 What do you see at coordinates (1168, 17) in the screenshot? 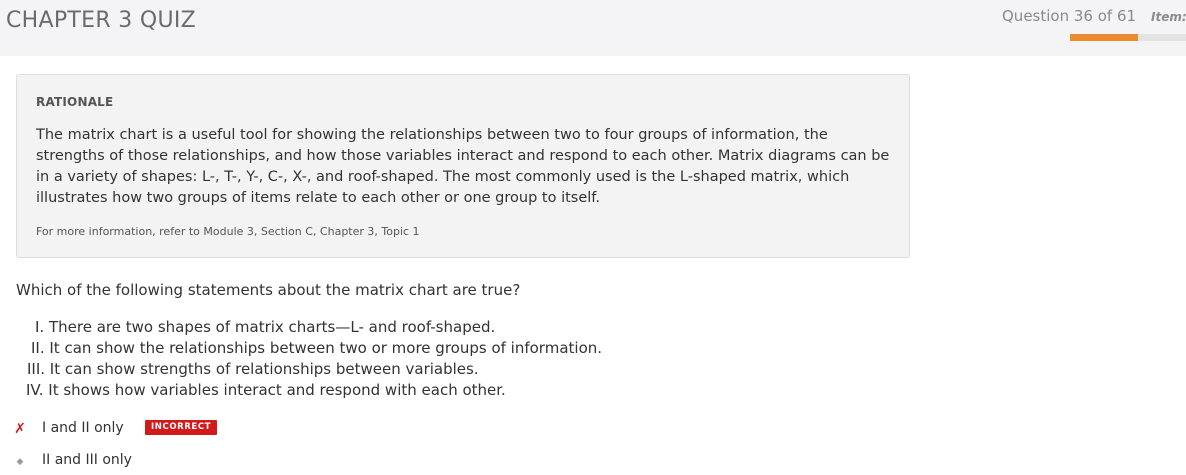
I see `item-label: Item:` at bounding box center [1168, 17].